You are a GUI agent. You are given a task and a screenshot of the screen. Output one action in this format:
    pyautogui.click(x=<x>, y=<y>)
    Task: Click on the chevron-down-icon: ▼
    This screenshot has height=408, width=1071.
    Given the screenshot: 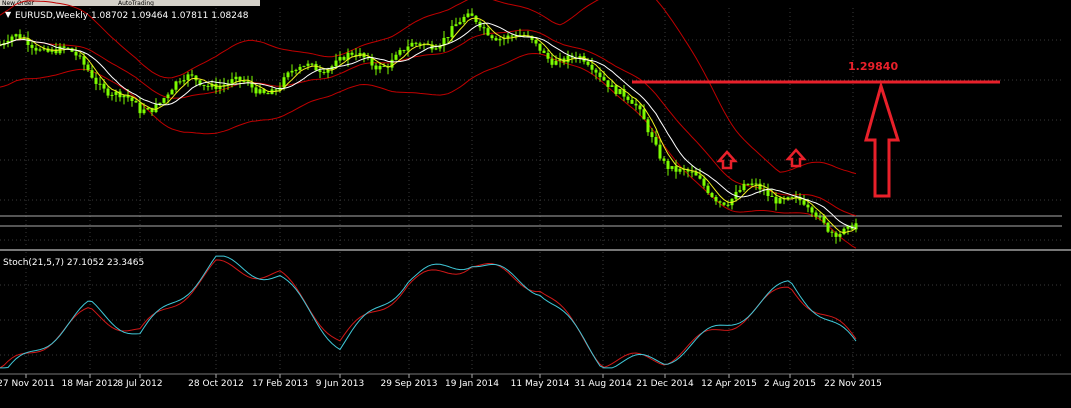 What is the action you would take?
    pyautogui.click(x=8, y=14)
    